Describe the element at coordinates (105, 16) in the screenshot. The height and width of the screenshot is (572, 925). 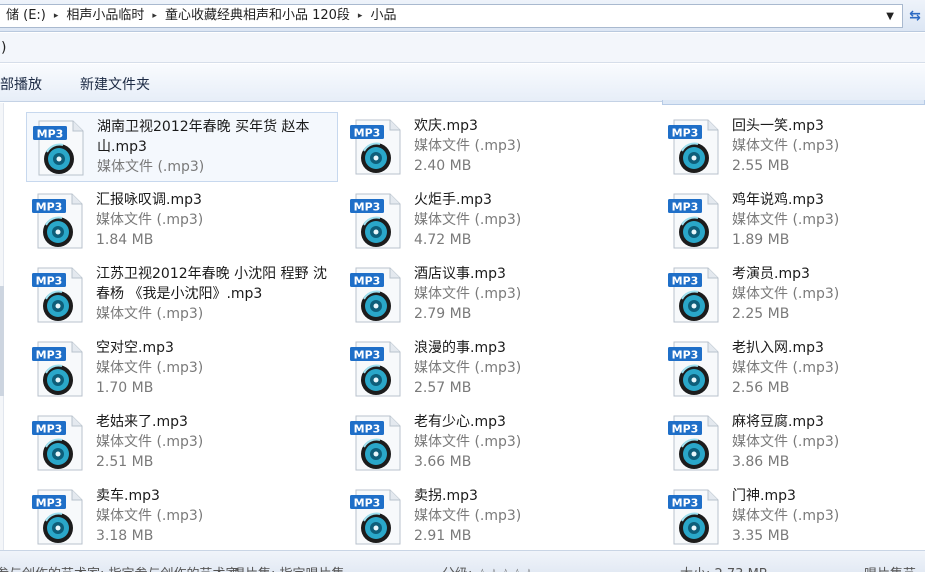
I see `breadcrumb-folder-temp: 相声小品临时` at that location.